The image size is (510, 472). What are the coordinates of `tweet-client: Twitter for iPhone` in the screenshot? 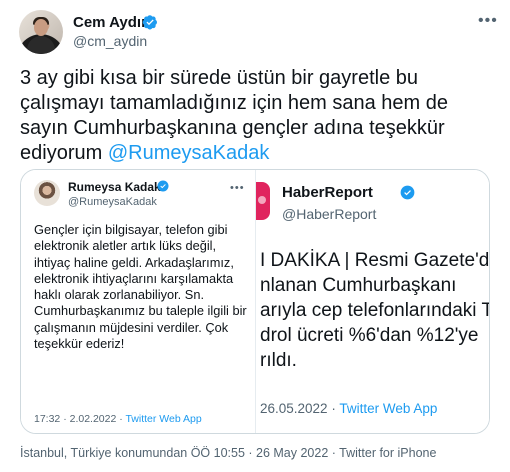 It's located at (387, 453).